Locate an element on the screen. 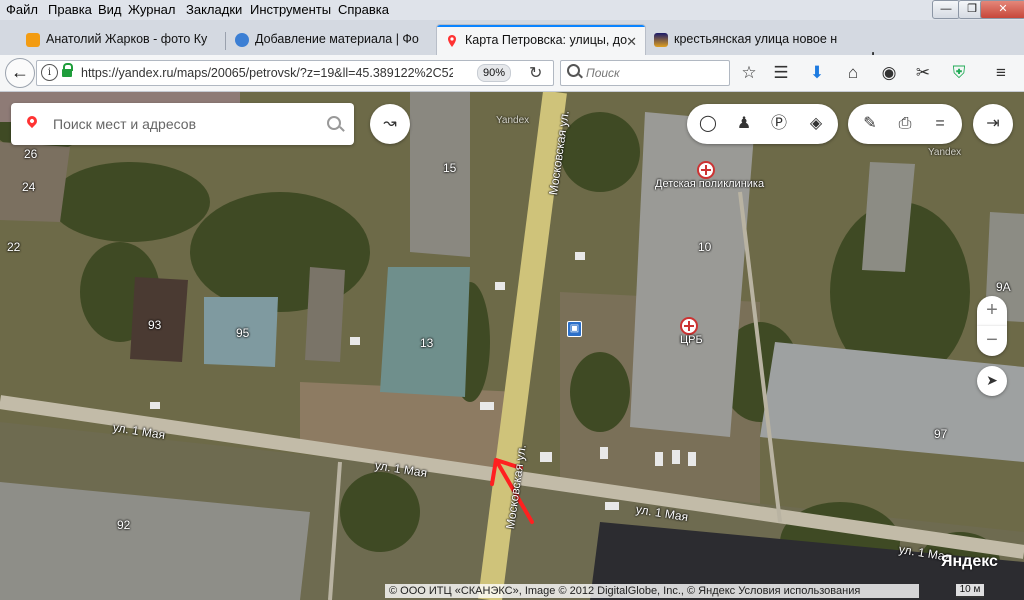 The width and height of the screenshot is (1024, 600). info-icon: i is located at coordinates (49, 72).